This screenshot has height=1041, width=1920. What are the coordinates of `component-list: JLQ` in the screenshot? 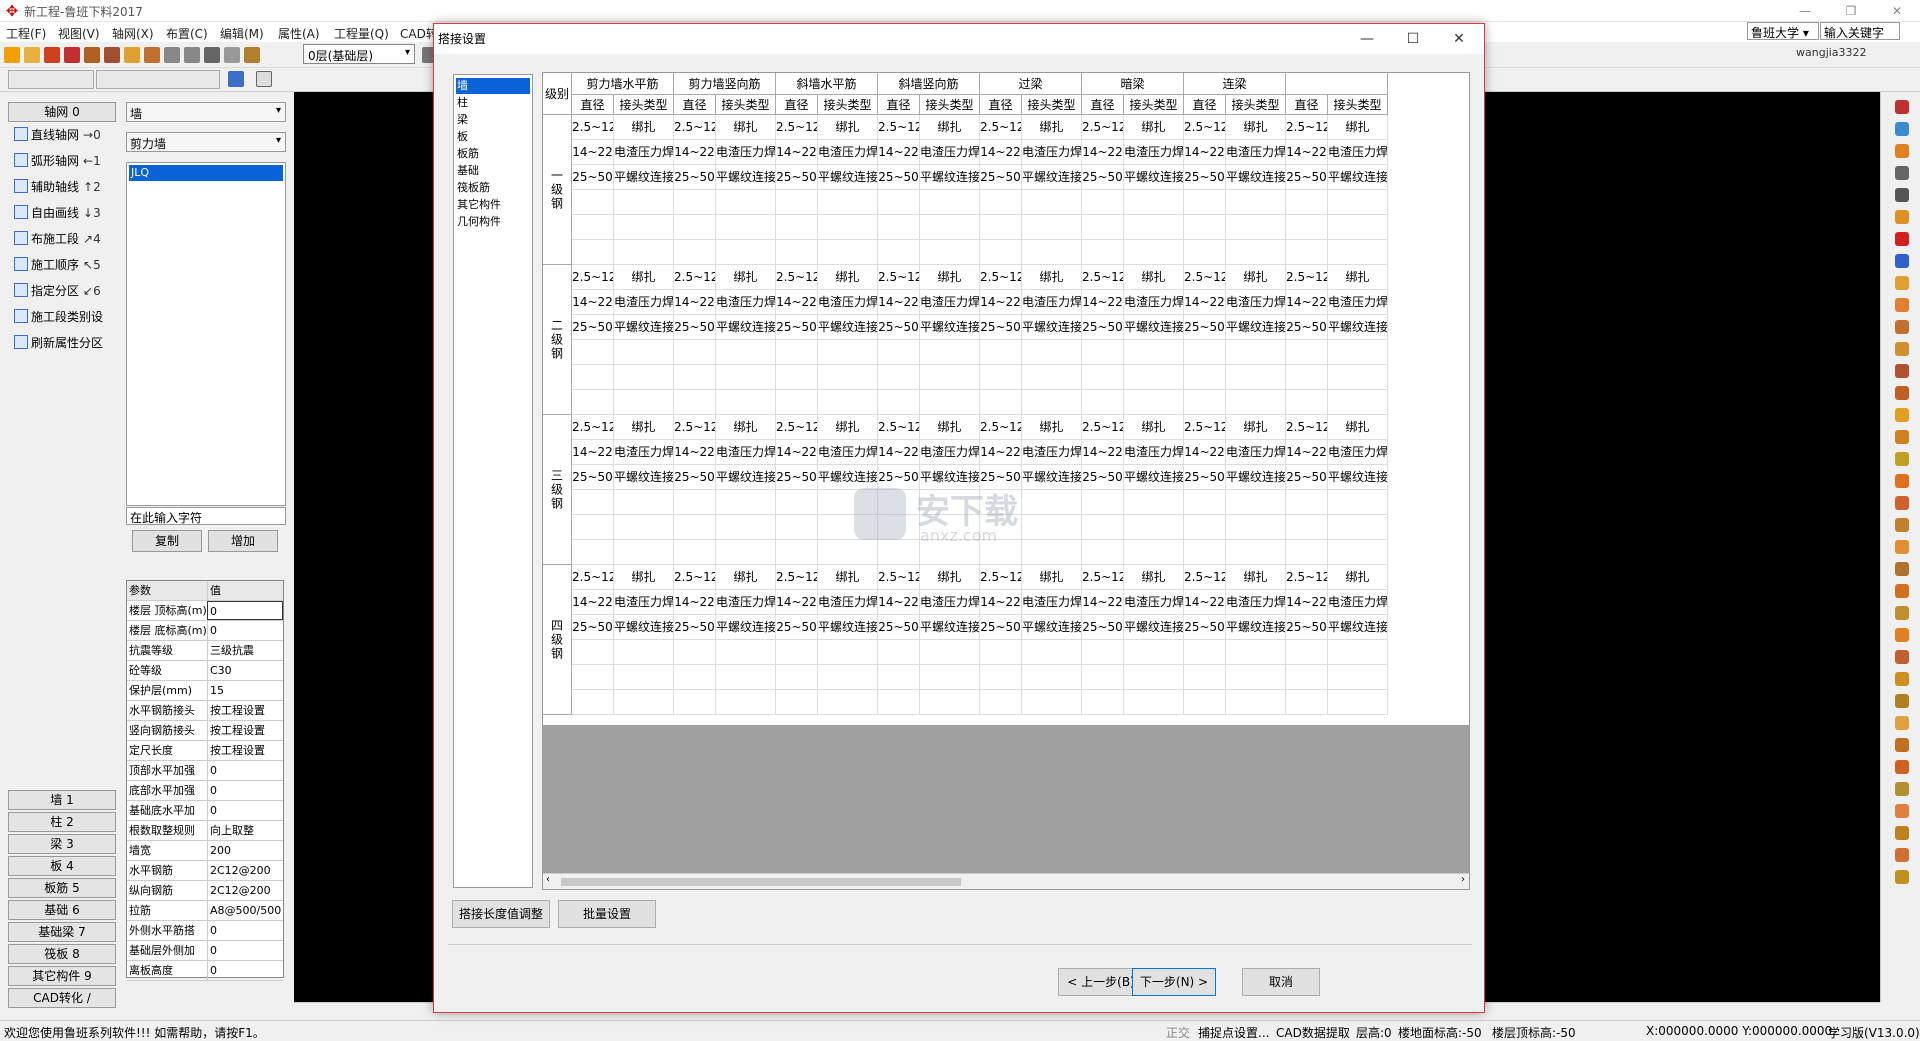 It's located at (206, 334).